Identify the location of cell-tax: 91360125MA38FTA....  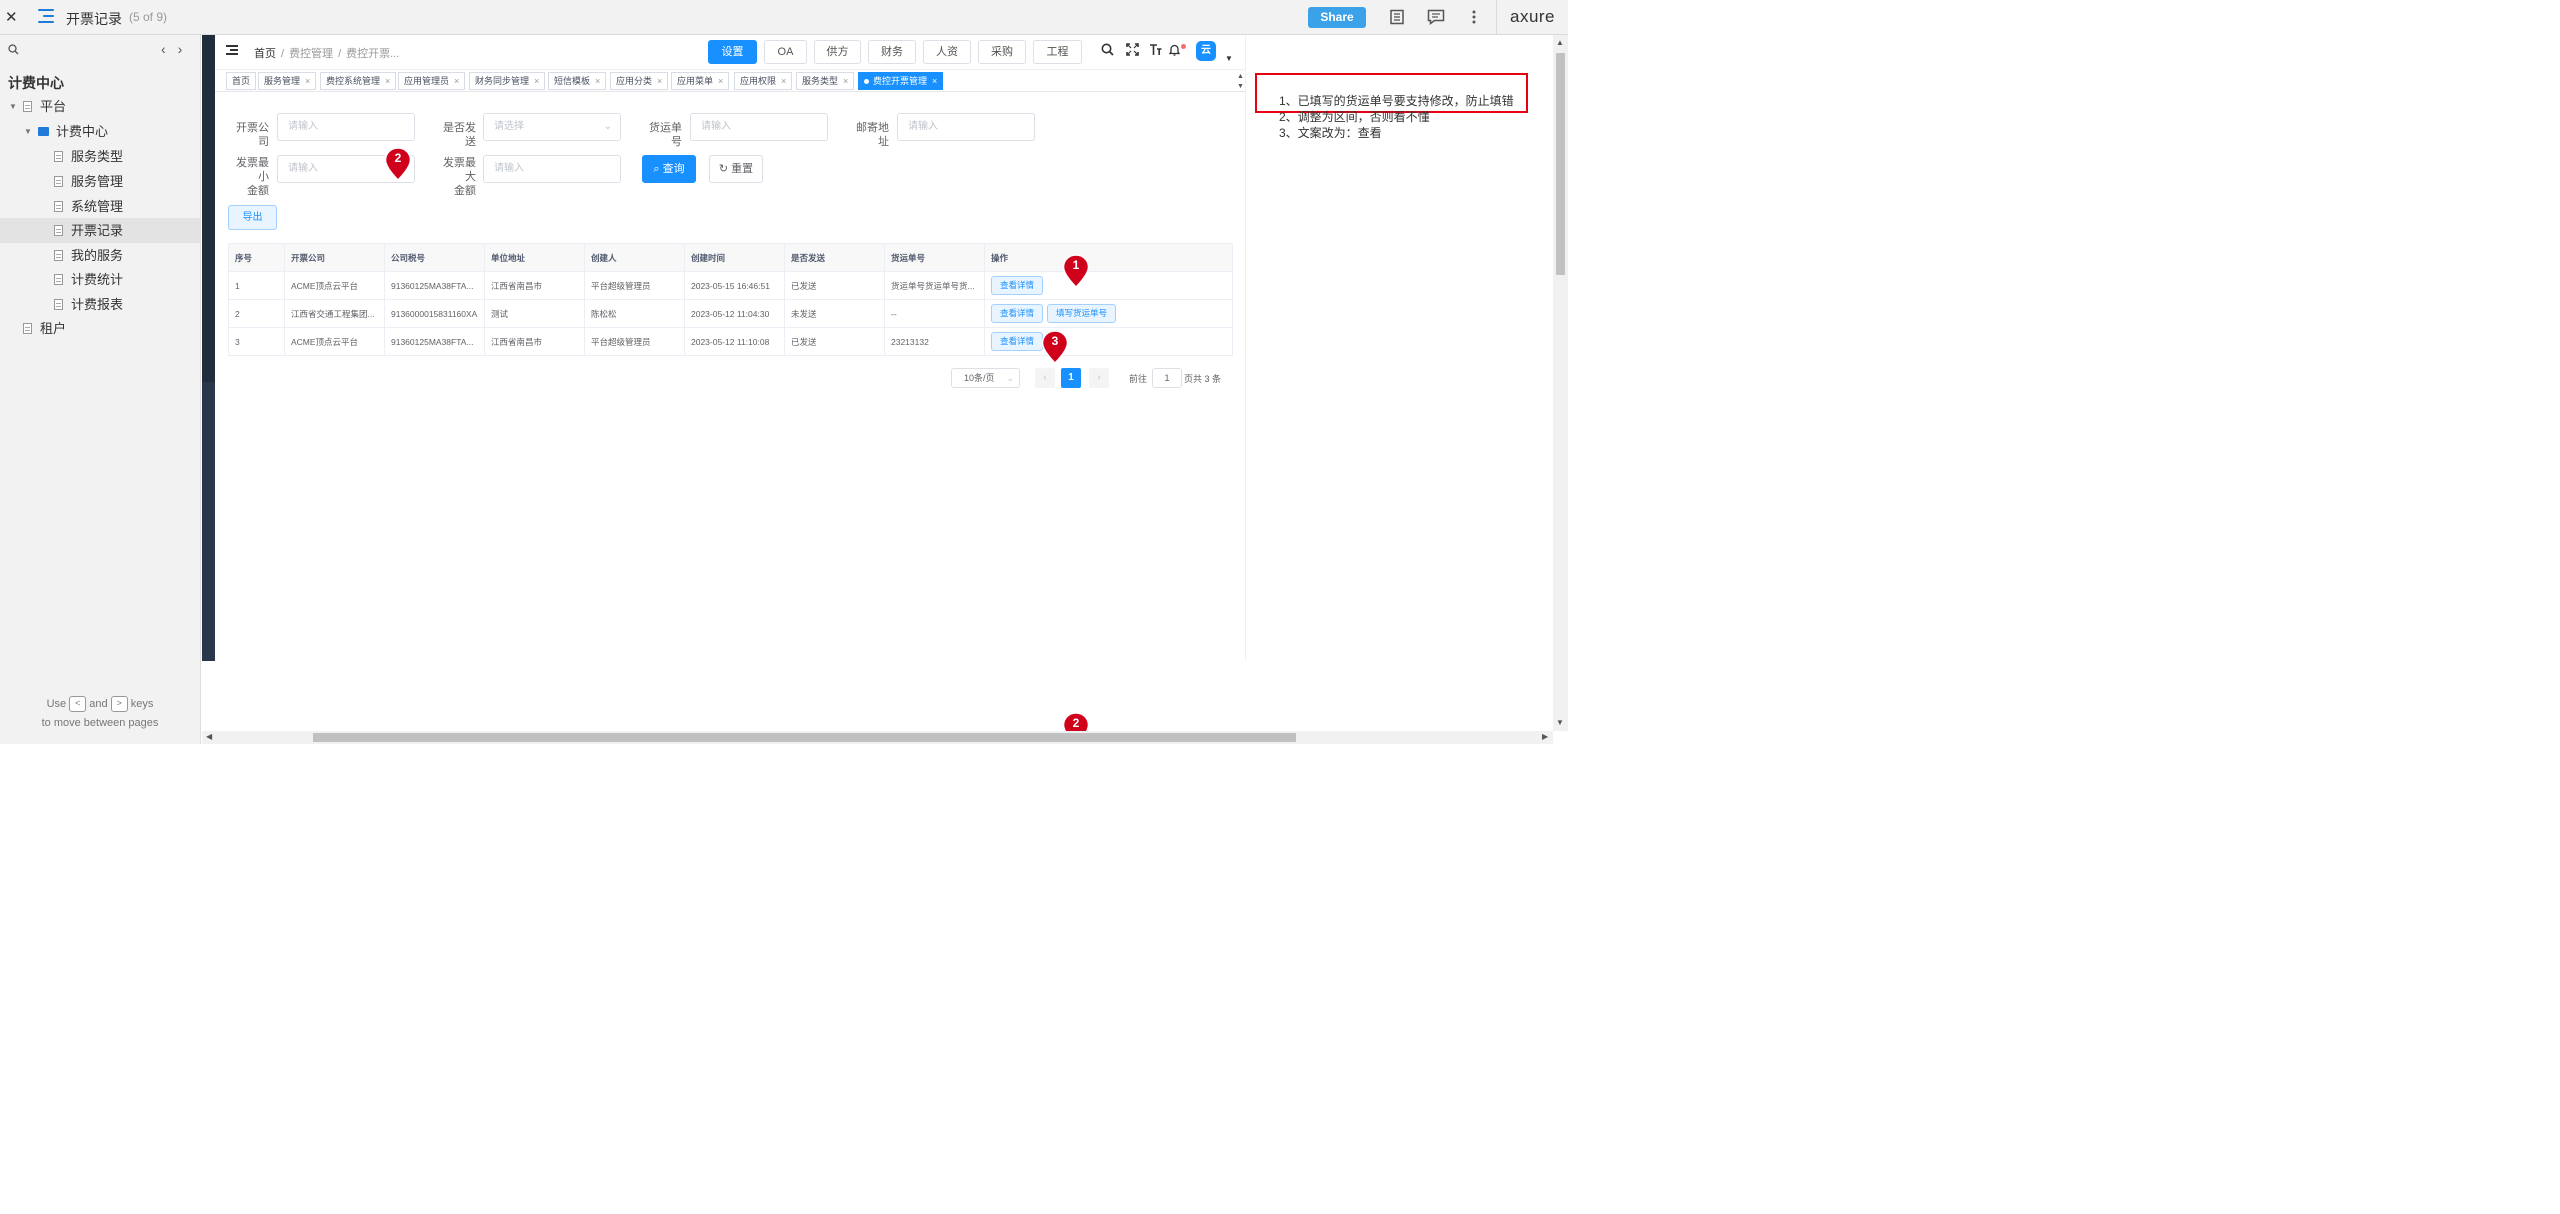
(434, 285).